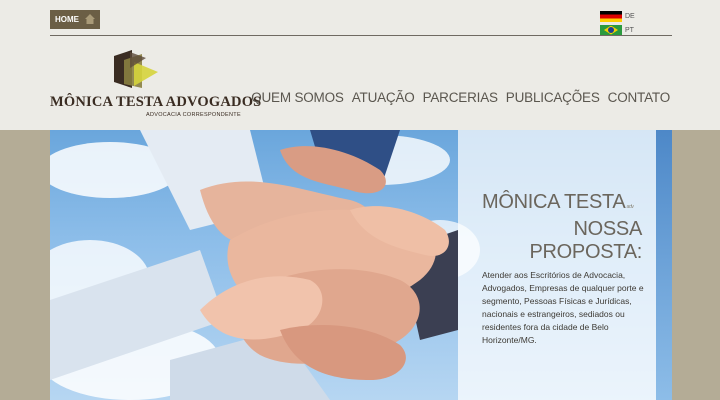 This screenshot has height=400, width=720. What do you see at coordinates (193, 115) in the screenshot?
I see `logo-subtitle: ADVOCACIA CORRESPONDENTE` at bounding box center [193, 115].